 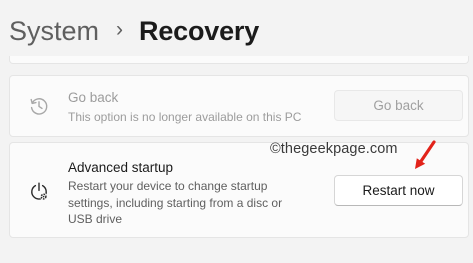 What do you see at coordinates (121, 167) in the screenshot?
I see `advanced-startup-title: Advanced startup` at bounding box center [121, 167].